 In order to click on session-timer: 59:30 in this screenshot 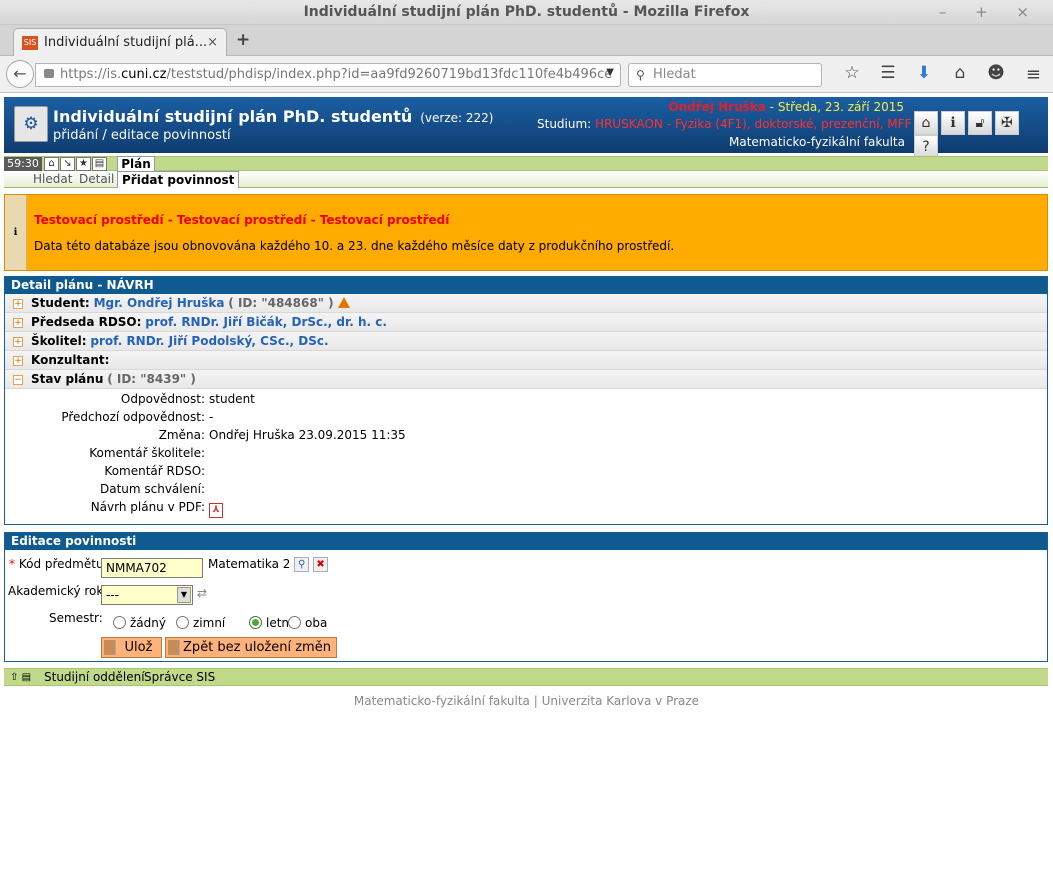, I will do `click(23, 164)`.